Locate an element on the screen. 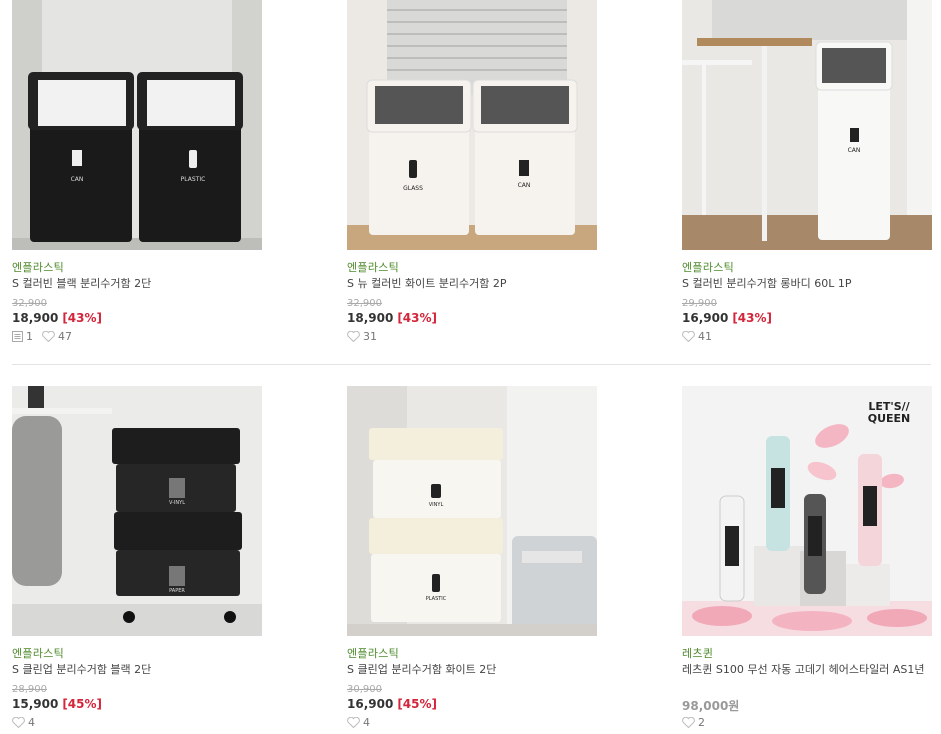 Image resolution: width=941 pixels, height=734 pixels. price-row: 15,900 [45%] is located at coordinates (57, 704).